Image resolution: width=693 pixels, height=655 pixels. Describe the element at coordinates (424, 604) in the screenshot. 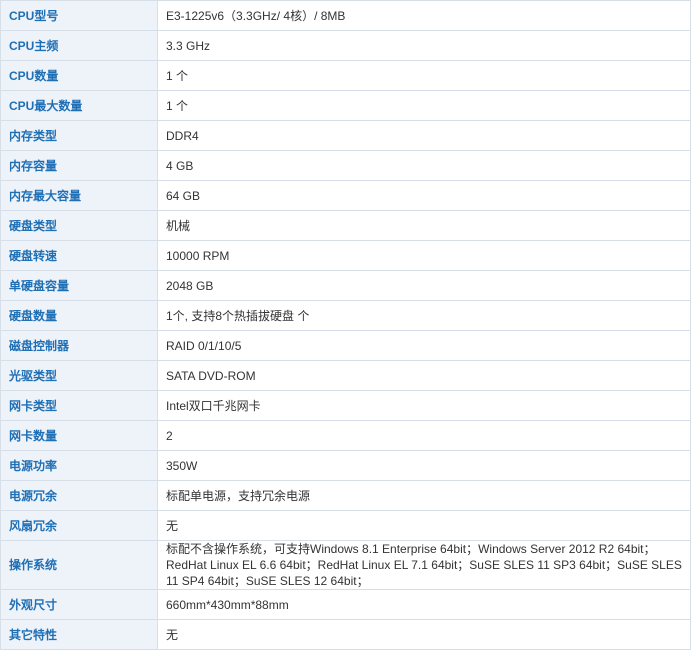

I see `row-value: 660mm*430mm*88mm` at that location.